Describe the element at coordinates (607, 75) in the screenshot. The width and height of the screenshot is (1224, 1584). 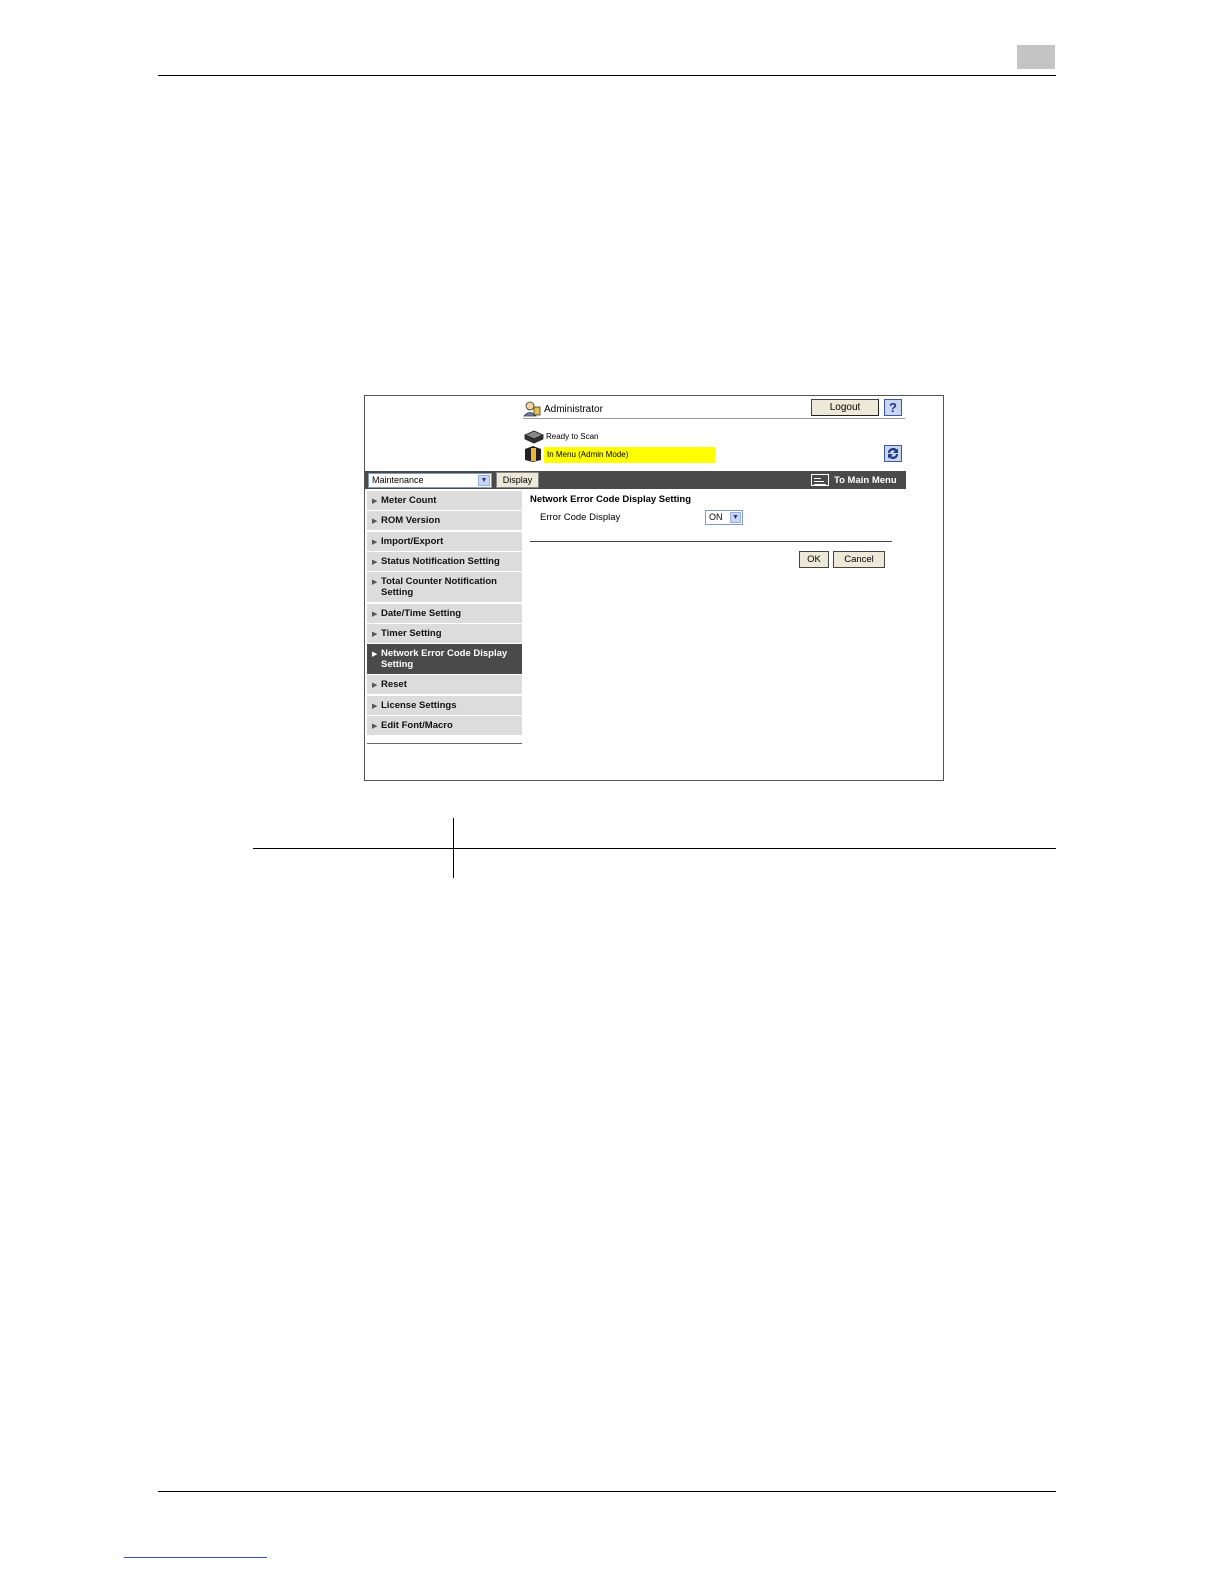
I see `header-rule` at that location.